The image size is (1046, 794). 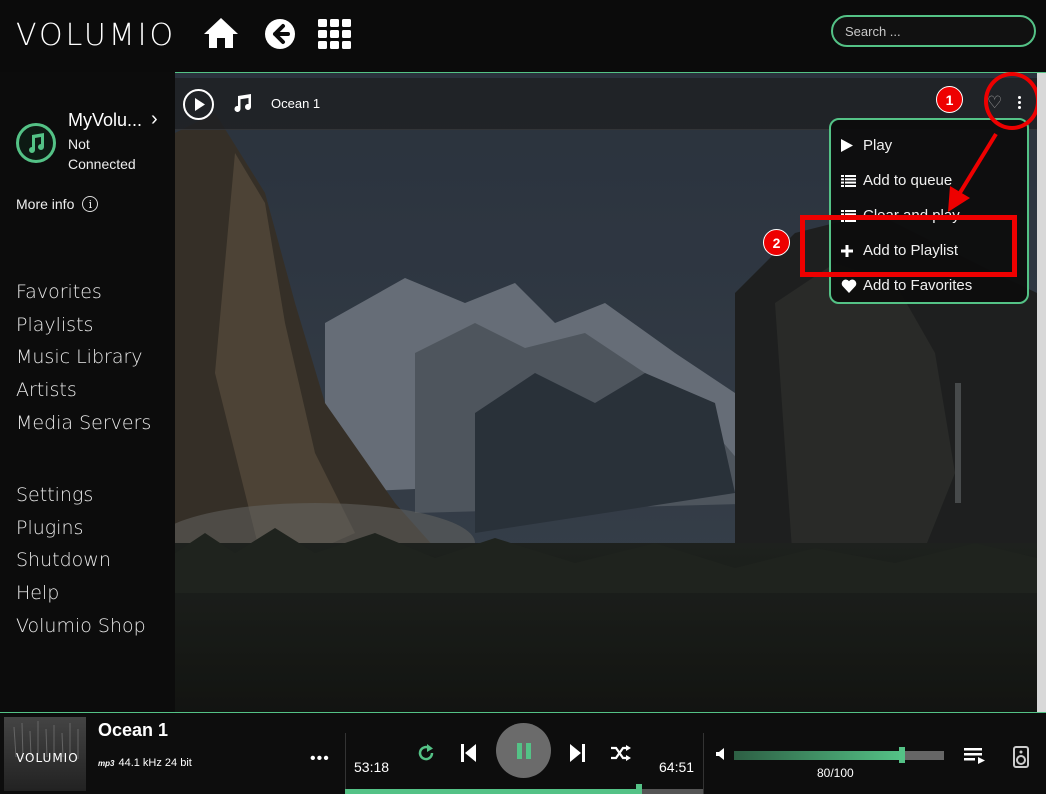 I want to click on annotation-badge-2: 2, so click(x=776, y=242).